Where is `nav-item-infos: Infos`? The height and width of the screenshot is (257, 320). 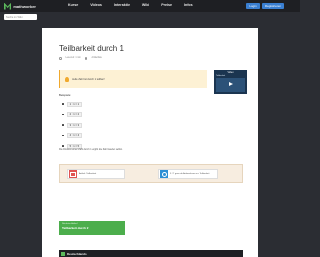
nav-item-infos: Infos is located at coordinates (188, 5).